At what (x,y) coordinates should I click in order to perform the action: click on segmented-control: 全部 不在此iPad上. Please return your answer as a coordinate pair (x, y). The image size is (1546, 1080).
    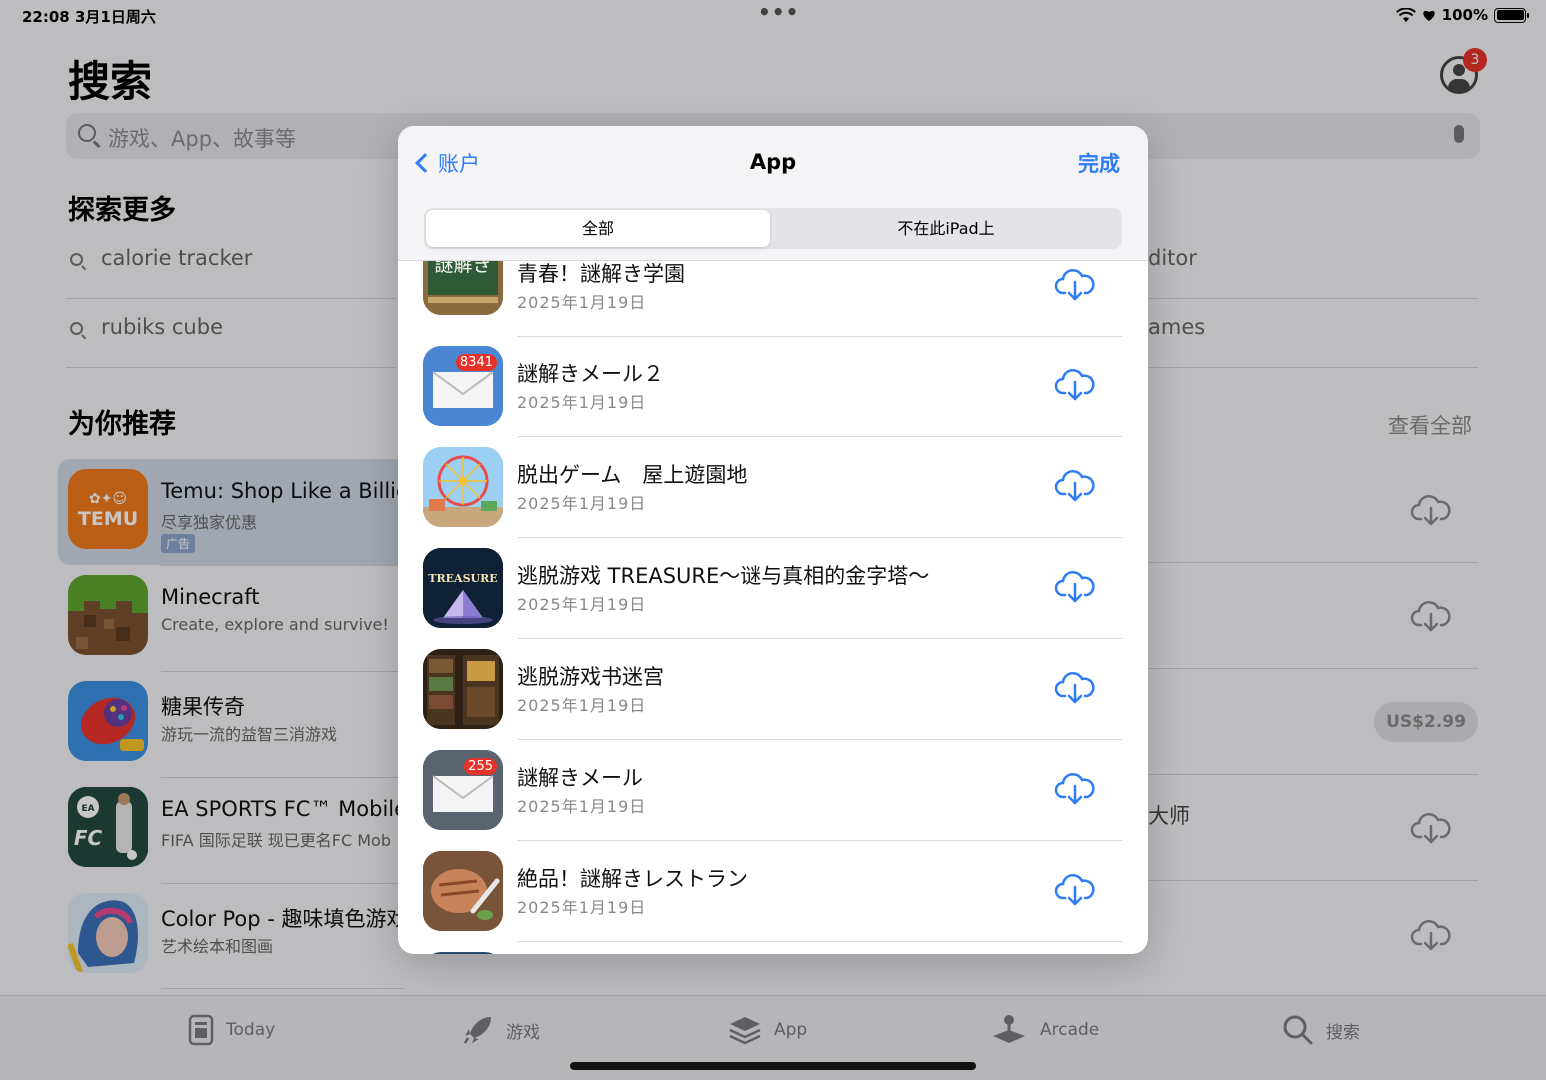
    Looking at the image, I should click on (773, 228).